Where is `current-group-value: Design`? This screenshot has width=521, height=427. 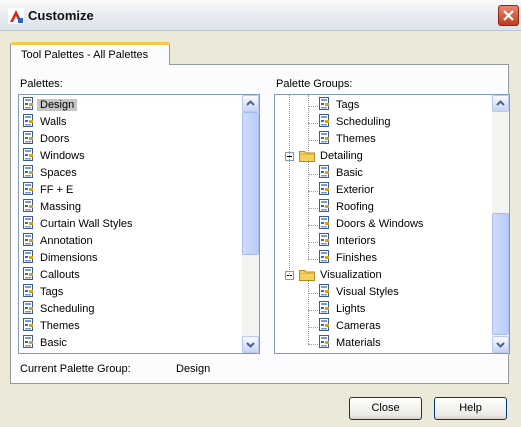
current-group-value: Design is located at coordinates (193, 369).